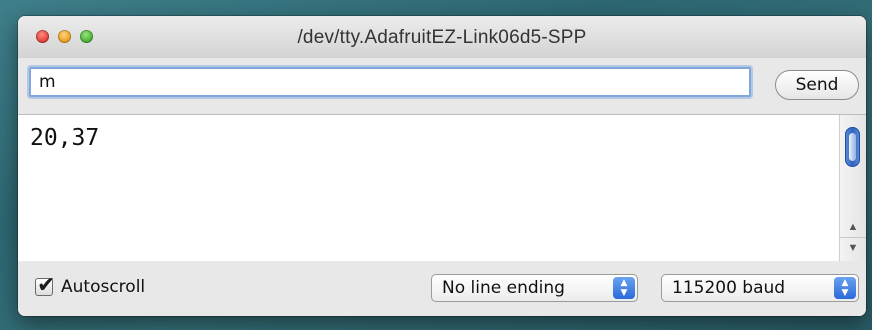 The height and width of the screenshot is (330, 872). What do you see at coordinates (65, 138) in the screenshot?
I see `output-text: 20,37` at bounding box center [65, 138].